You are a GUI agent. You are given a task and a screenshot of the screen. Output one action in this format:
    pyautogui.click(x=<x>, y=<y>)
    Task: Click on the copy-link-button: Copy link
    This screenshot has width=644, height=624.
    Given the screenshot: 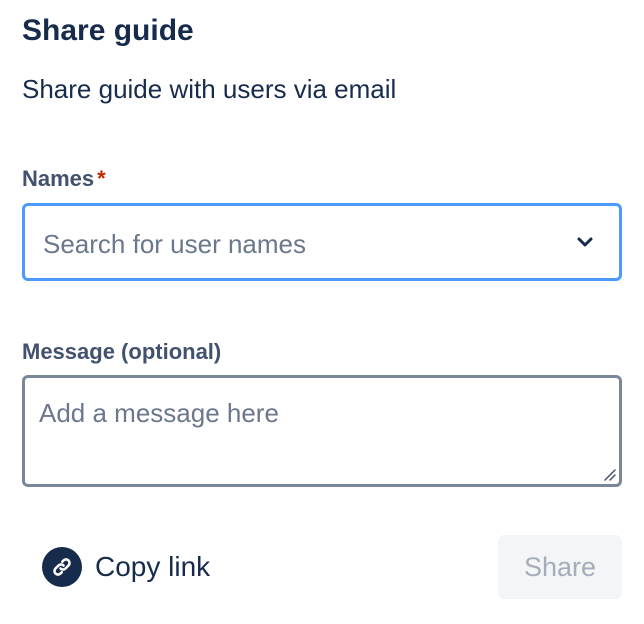 What is the action you would take?
    pyautogui.click(x=126, y=567)
    